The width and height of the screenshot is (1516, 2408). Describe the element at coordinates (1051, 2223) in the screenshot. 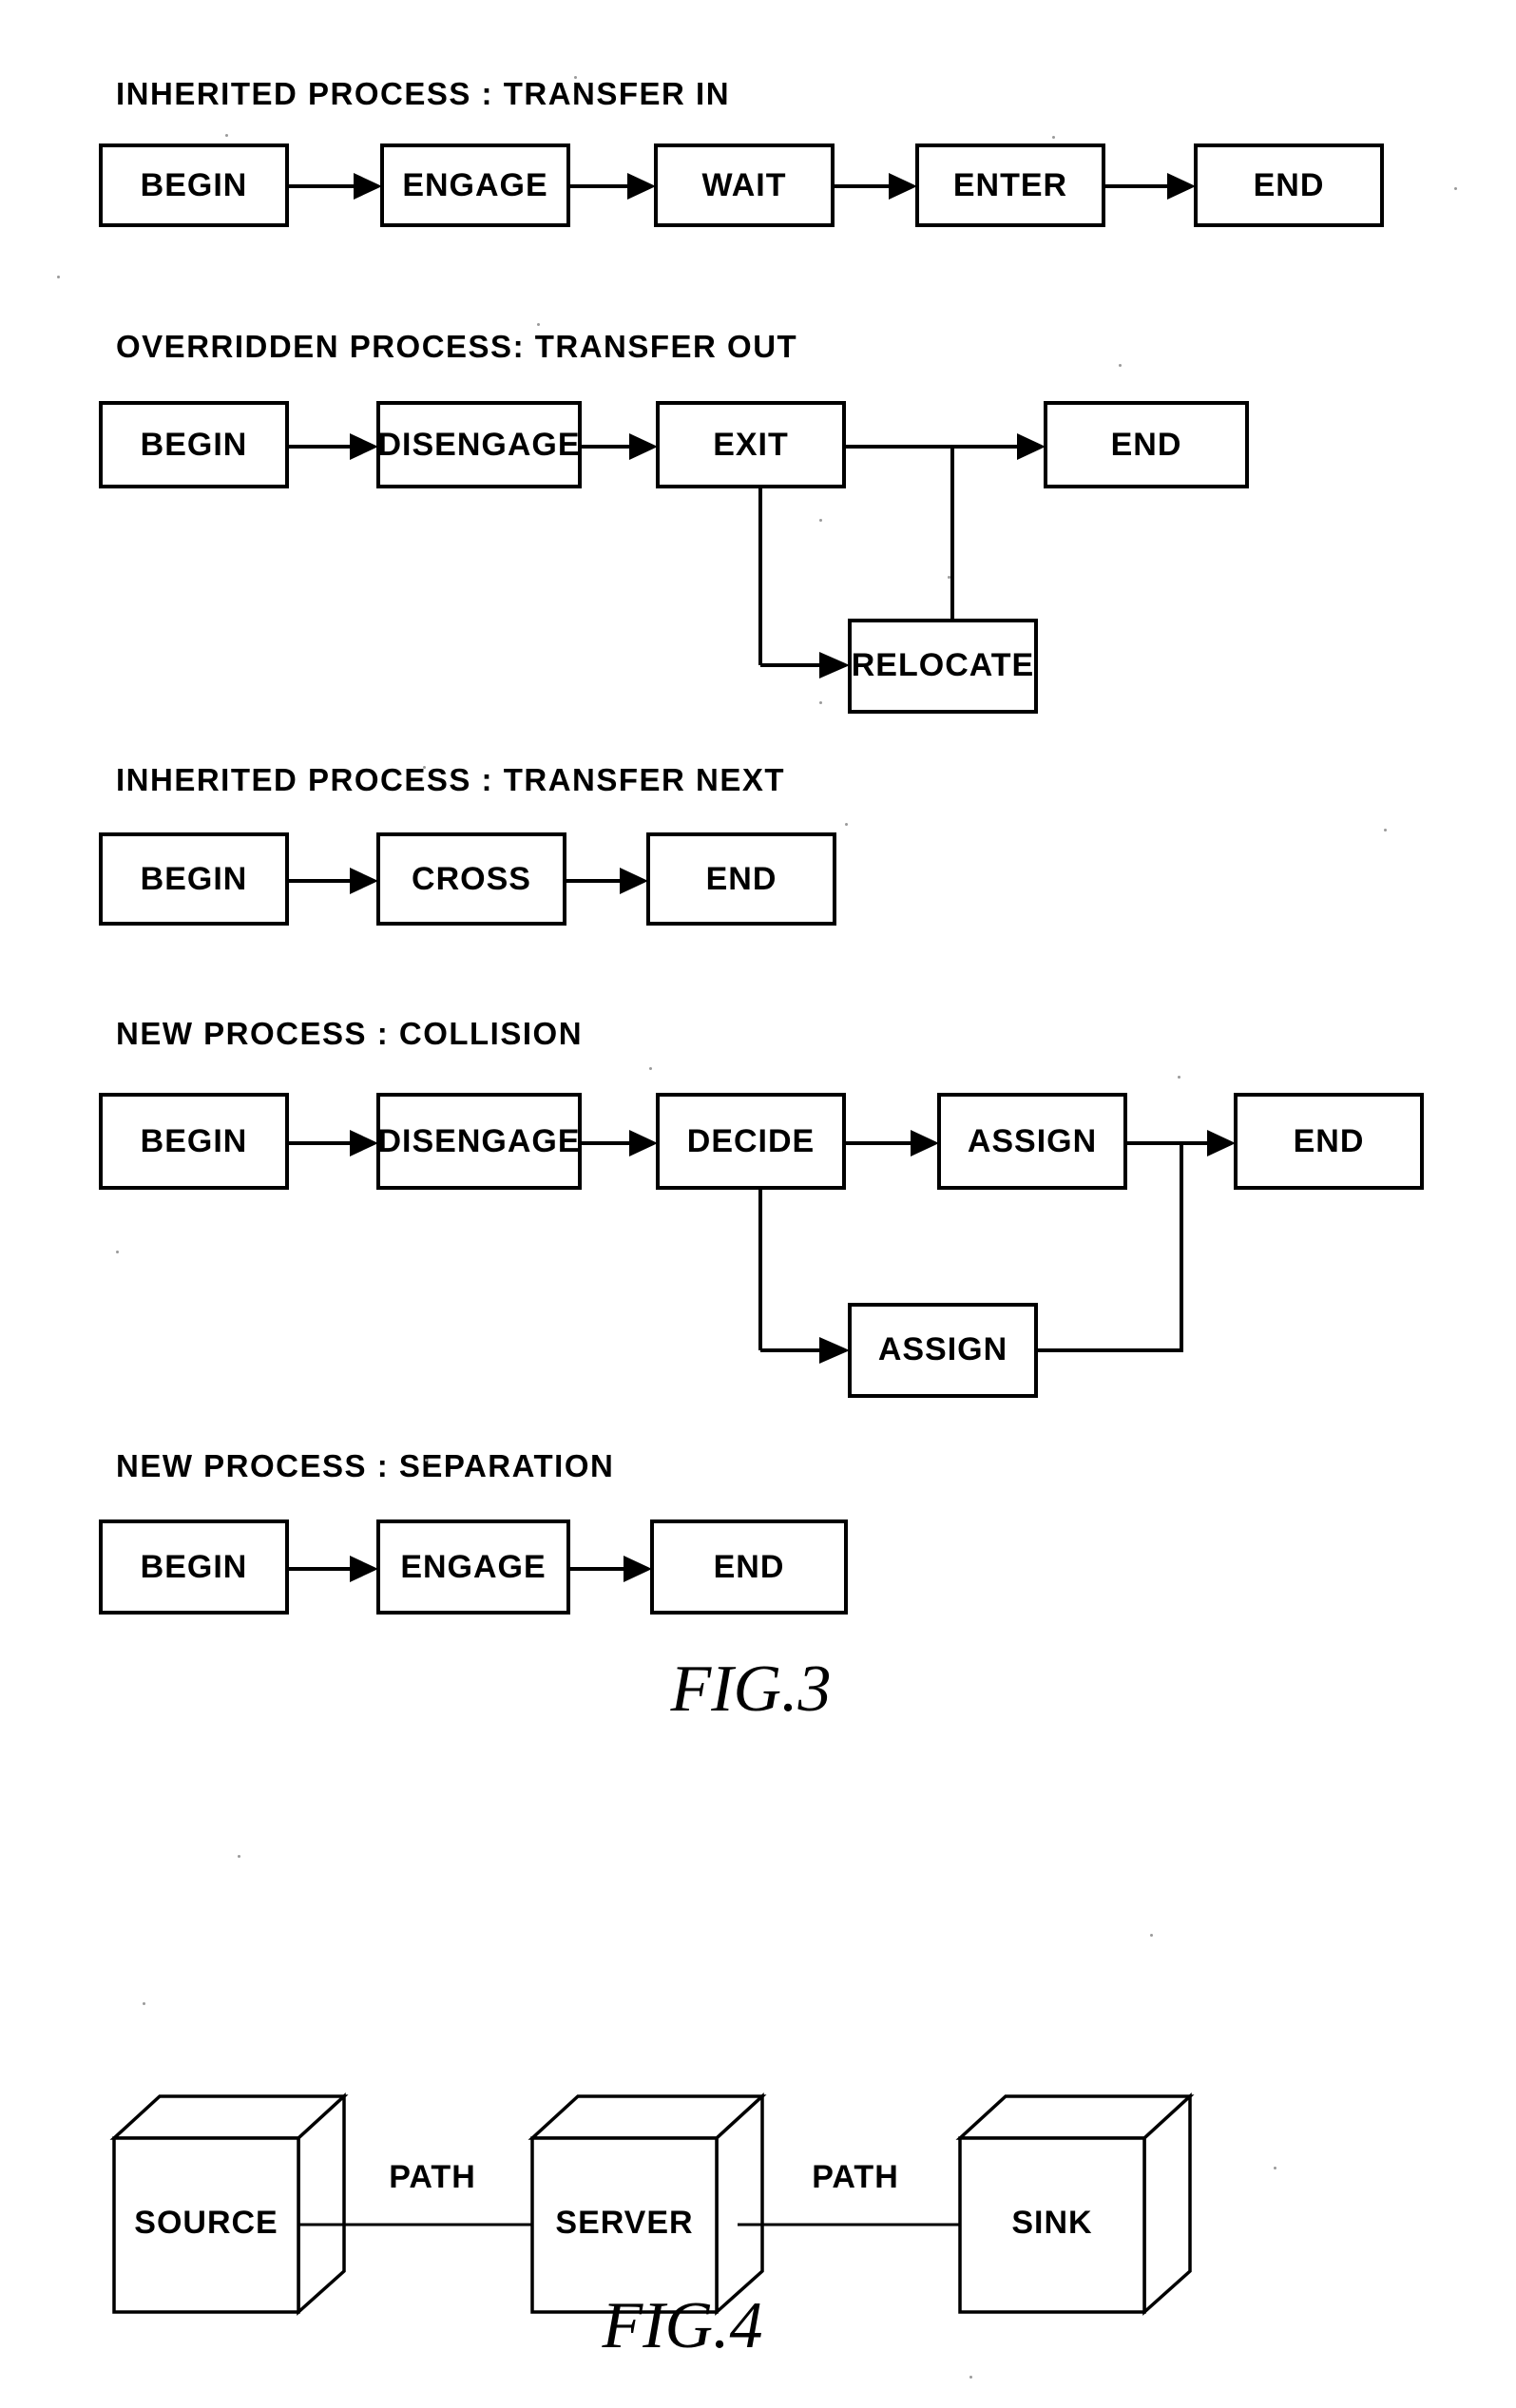

I see `node-label: SINK` at that location.